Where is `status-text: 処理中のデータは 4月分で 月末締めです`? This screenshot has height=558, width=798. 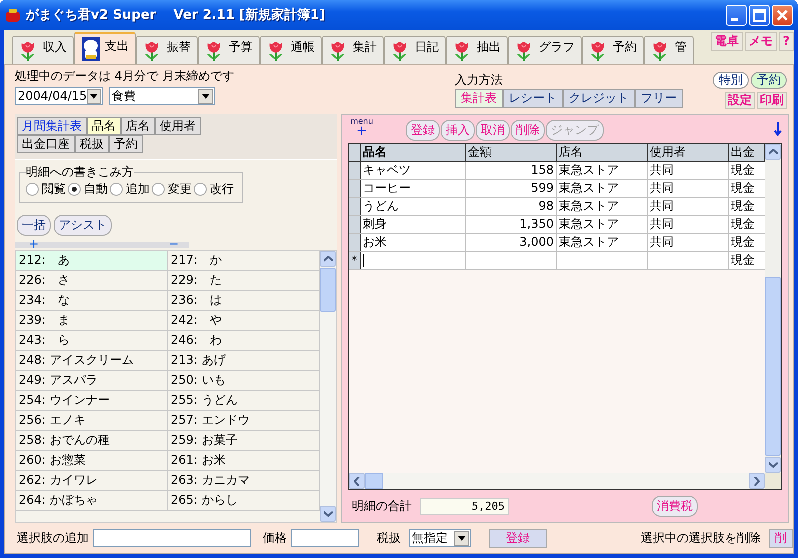
status-text: 処理中のデータは 4月分で 月末締めです is located at coordinates (125, 76).